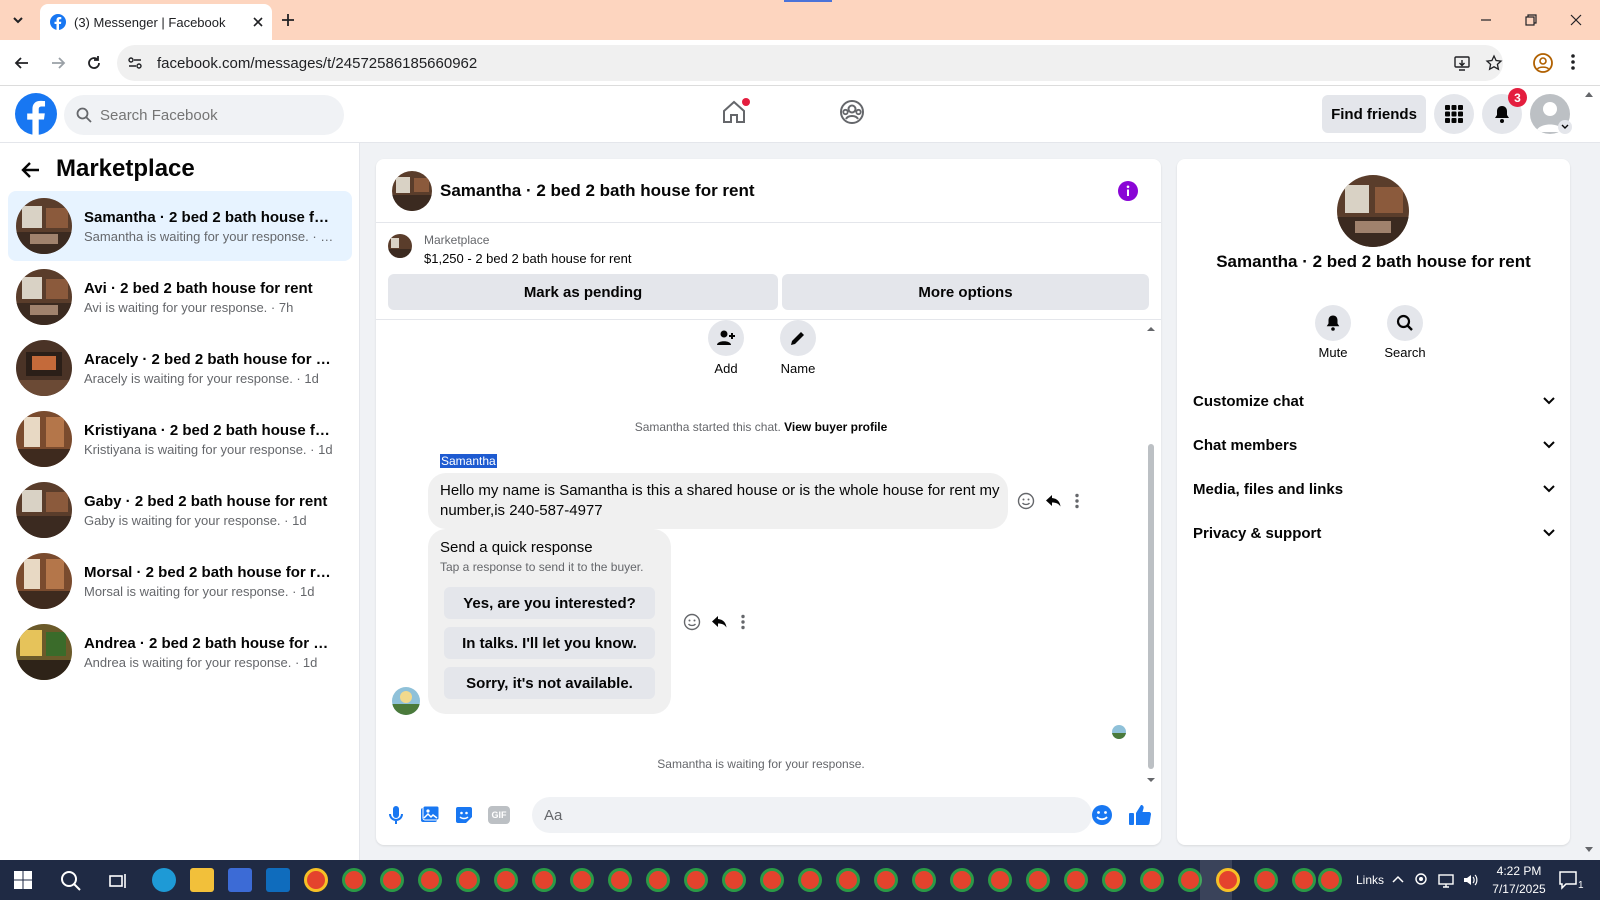  Describe the element at coordinates (18, 20) in the screenshot. I see `tab-search-icon` at that location.